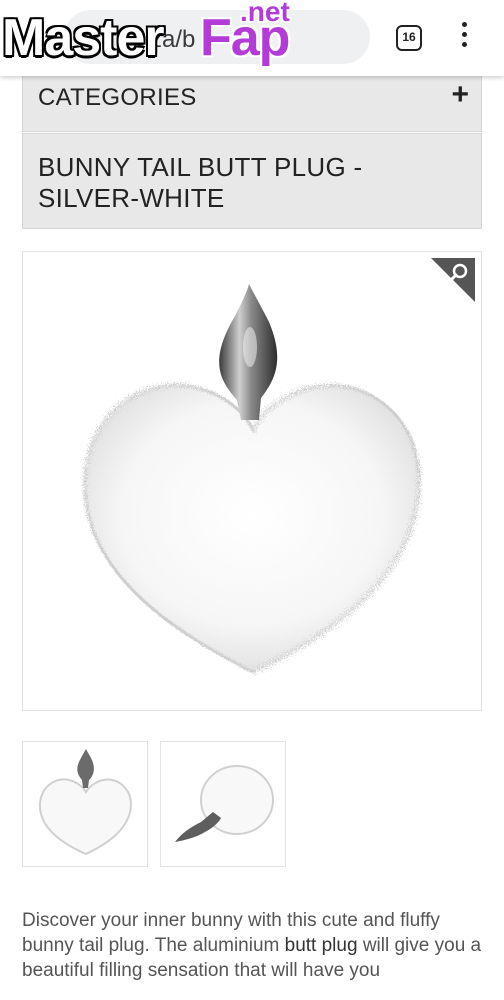 Image resolution: width=504 pixels, height=1000 pixels. What do you see at coordinates (460, 95) in the screenshot?
I see `expand-plus-icon: +` at bounding box center [460, 95].